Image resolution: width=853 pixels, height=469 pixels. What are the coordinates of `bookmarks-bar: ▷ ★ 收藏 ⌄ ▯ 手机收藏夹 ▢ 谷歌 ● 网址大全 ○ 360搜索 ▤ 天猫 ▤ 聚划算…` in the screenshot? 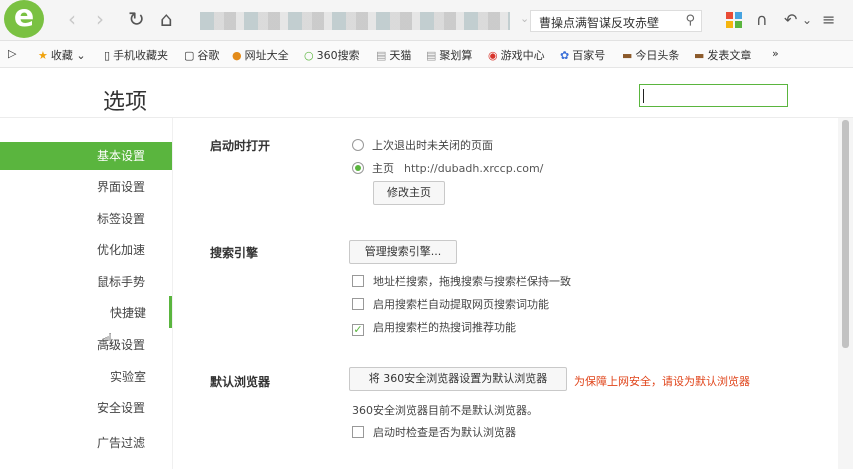 It's located at (426, 54).